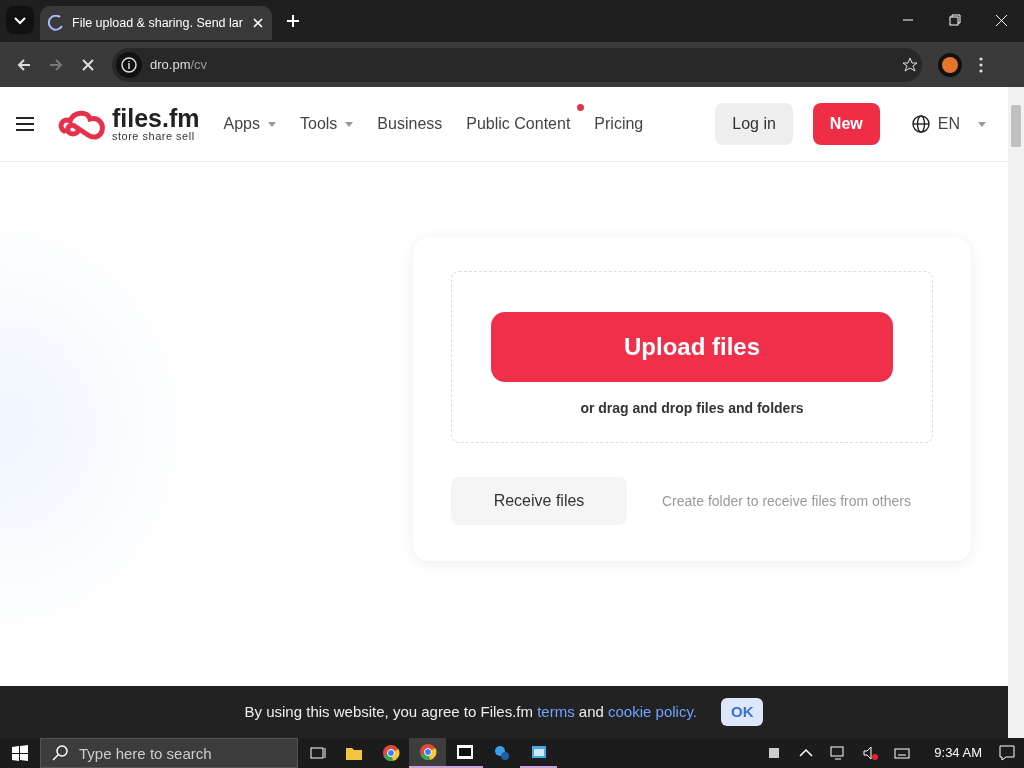  I want to click on nav-link: Tools, so click(319, 124).